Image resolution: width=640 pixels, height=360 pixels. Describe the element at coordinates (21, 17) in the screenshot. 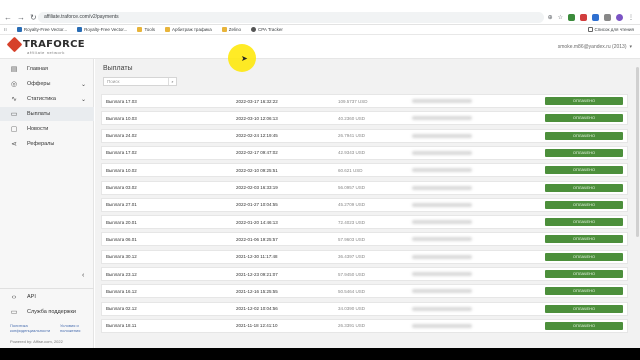

I see `forward-icon: →` at that location.